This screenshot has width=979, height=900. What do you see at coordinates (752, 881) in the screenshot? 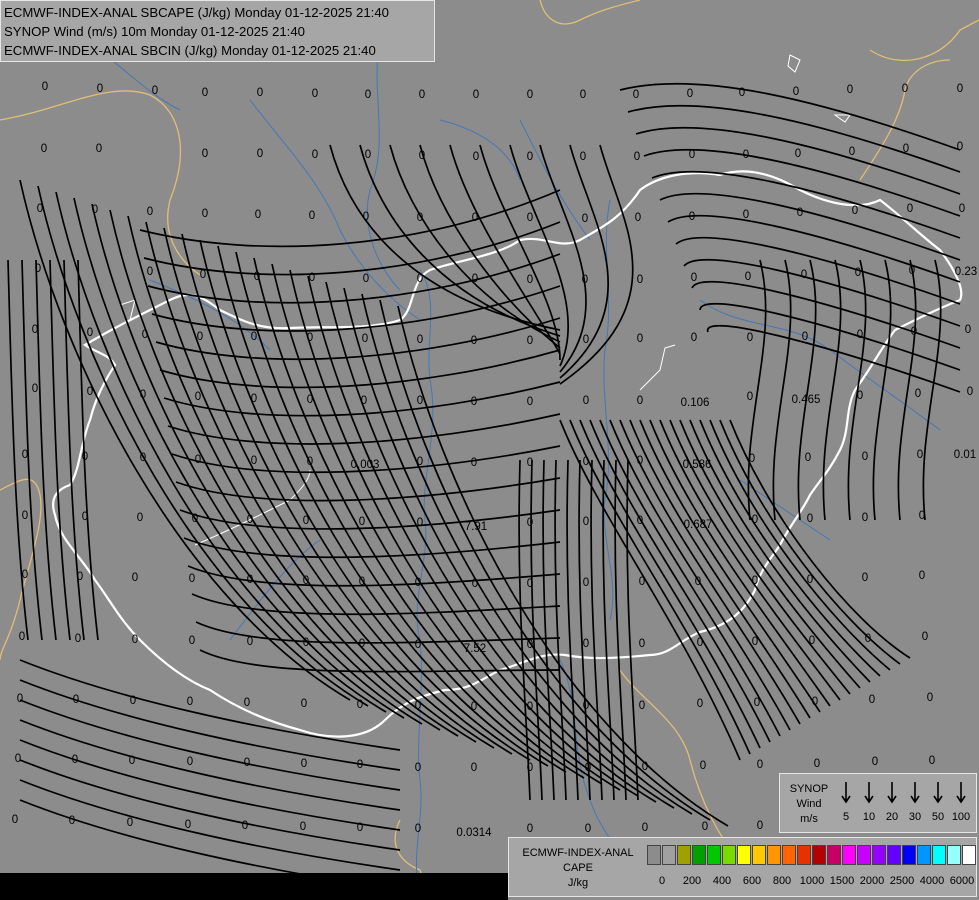
I see `cape-tick-label: 600` at bounding box center [752, 881].